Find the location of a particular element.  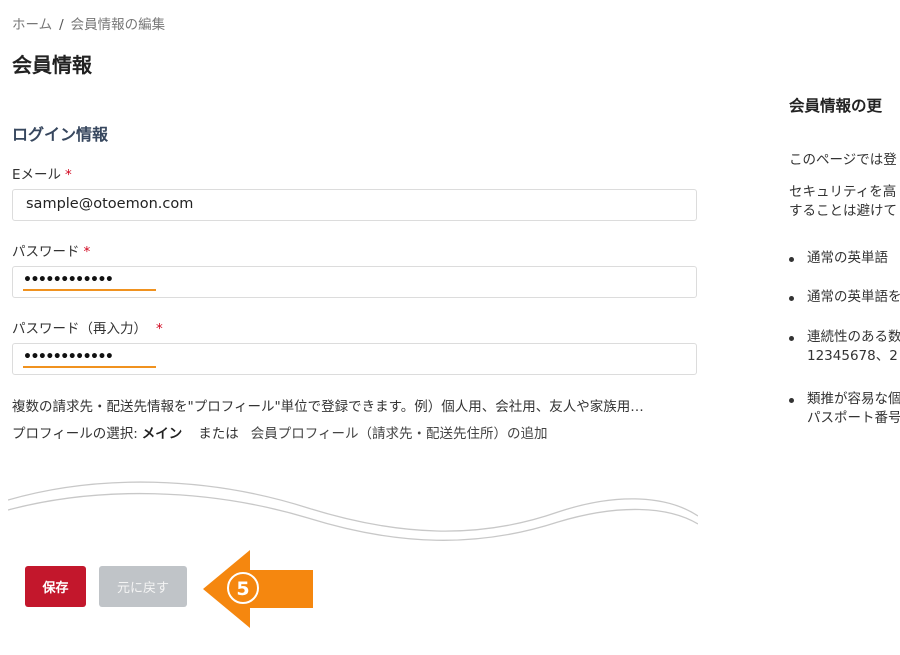

side-panel-title: 会員情報の更 is located at coordinates (836, 106).